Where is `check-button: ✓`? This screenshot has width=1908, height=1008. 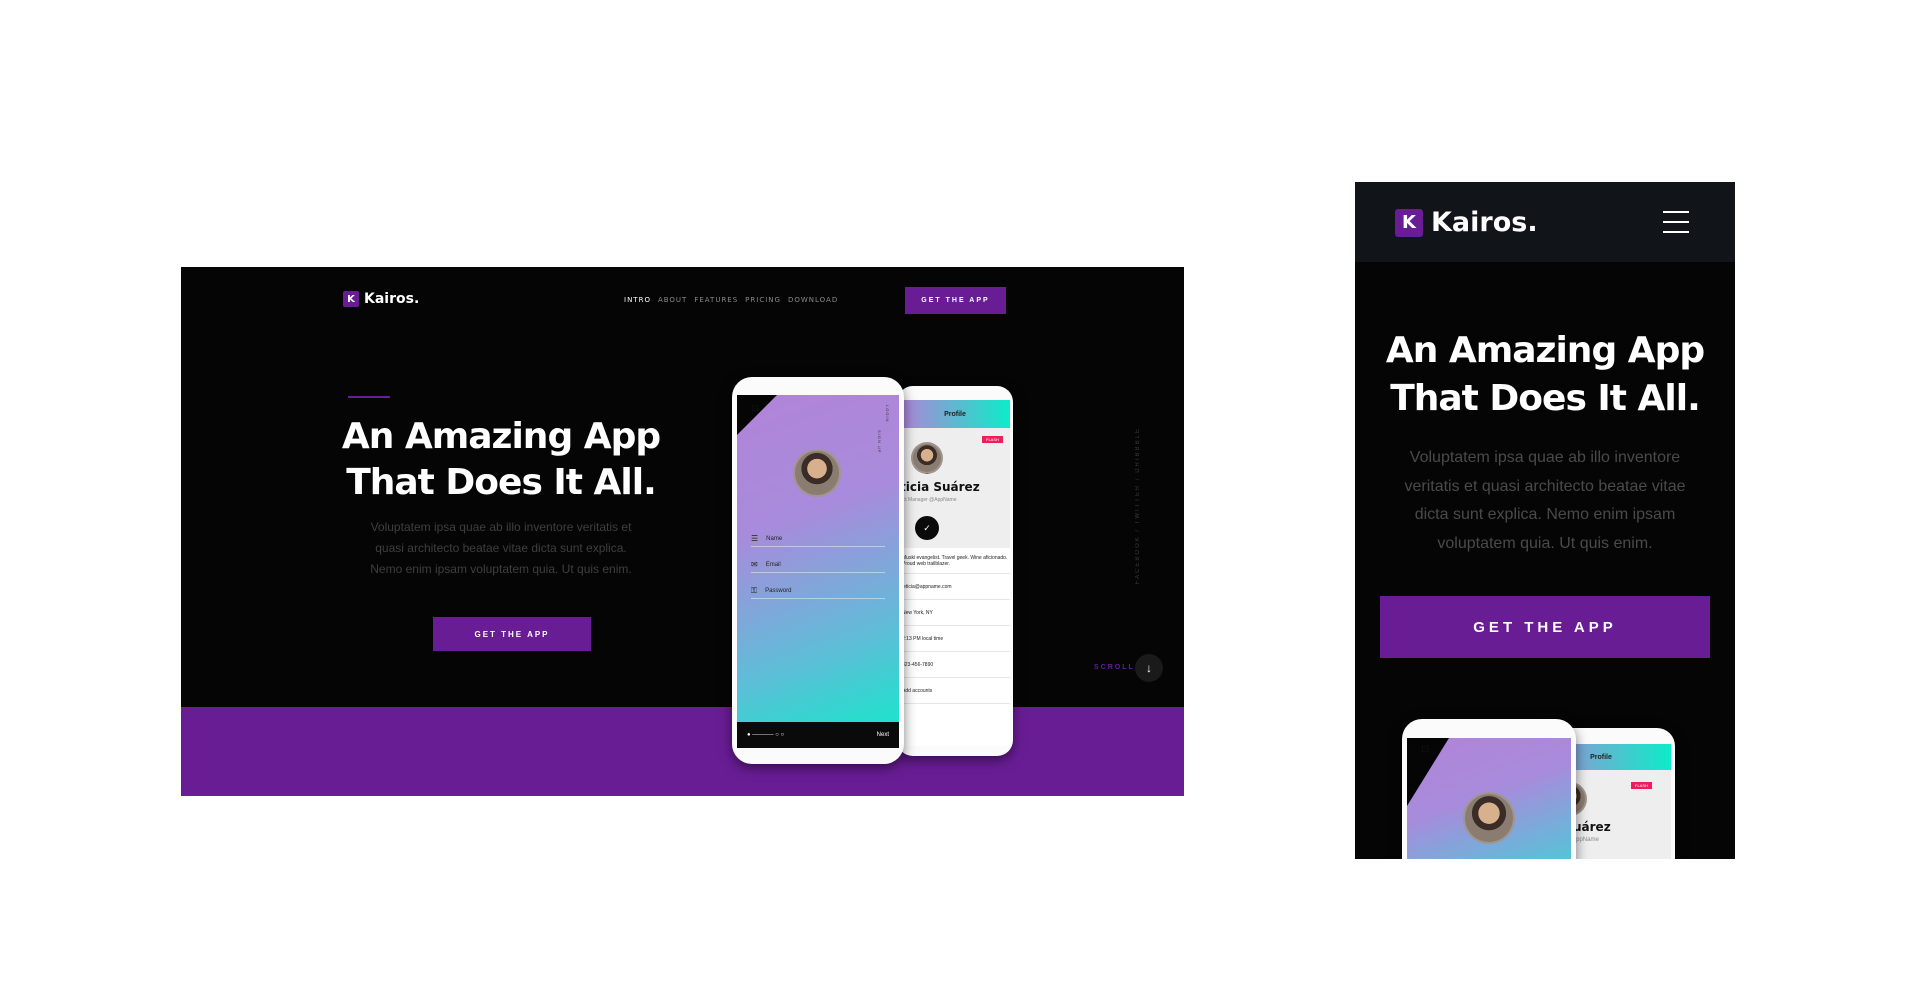
check-button: ✓ is located at coordinates (927, 528).